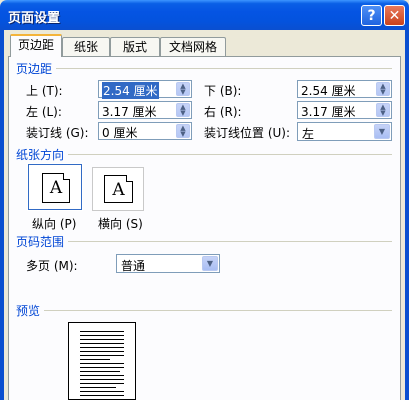 This screenshot has height=400, width=409. Describe the element at coordinates (119, 132) in the screenshot. I see `gutter-value: 0 厘米` at that location.